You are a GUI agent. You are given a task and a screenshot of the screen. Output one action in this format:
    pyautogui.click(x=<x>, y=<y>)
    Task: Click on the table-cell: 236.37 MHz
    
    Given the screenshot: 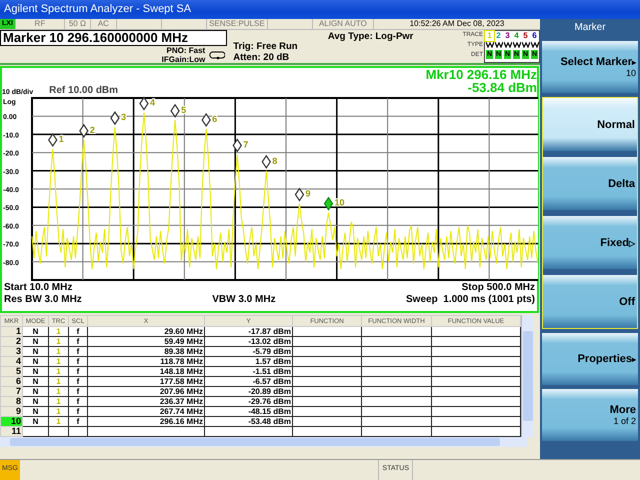 What is the action you would take?
    pyautogui.click(x=146, y=401)
    